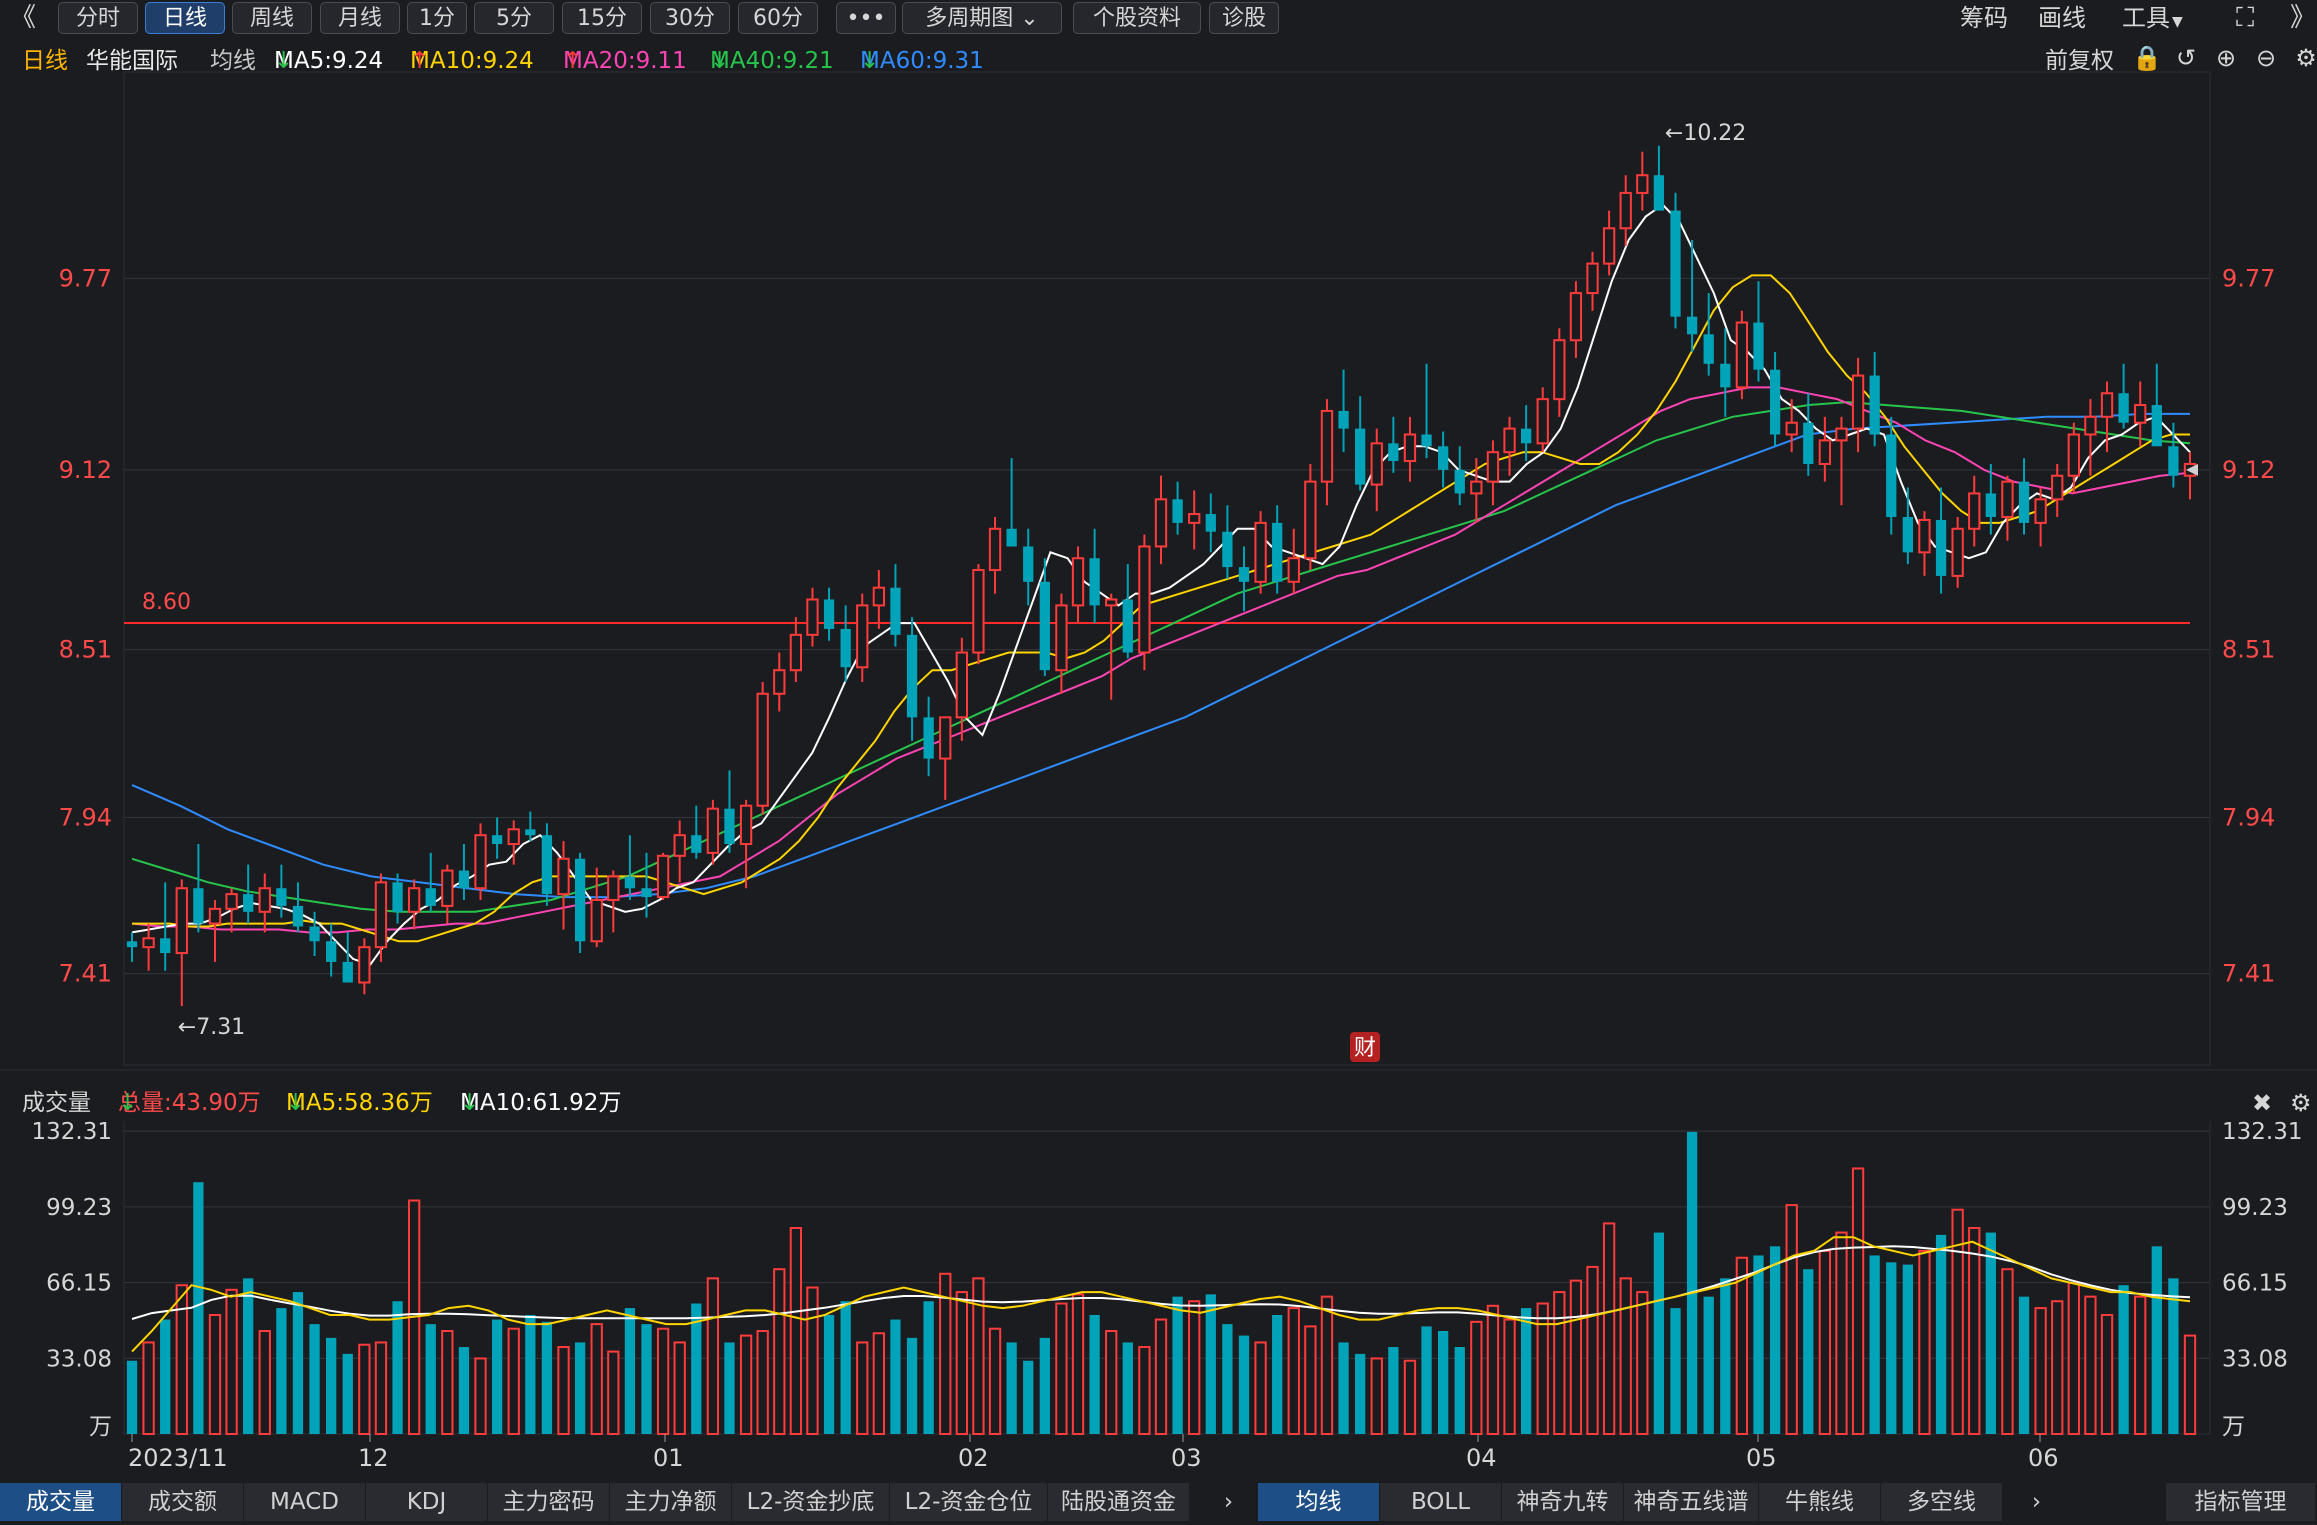 The height and width of the screenshot is (1525, 2317). What do you see at coordinates (671, 1502) in the screenshot?
I see `indicator-tab-5: 主力净额` at bounding box center [671, 1502].